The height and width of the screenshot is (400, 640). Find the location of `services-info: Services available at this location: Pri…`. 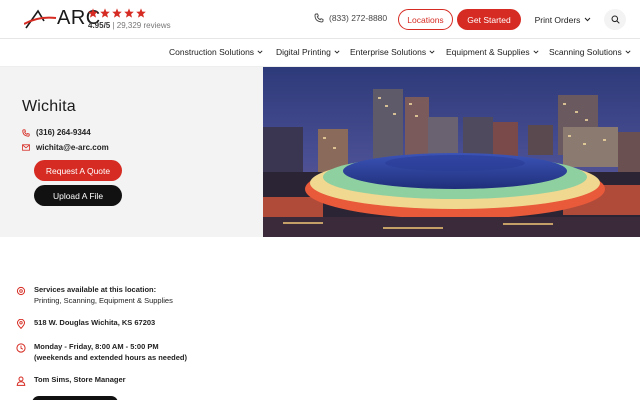

services-info: Services available at this location: Pri… is located at coordinates (94, 295).